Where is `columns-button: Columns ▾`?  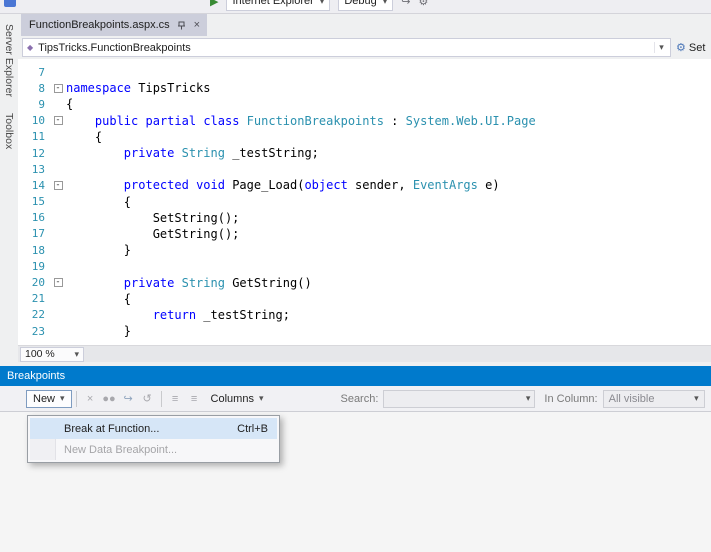 columns-button: Columns ▾ is located at coordinates (237, 399).